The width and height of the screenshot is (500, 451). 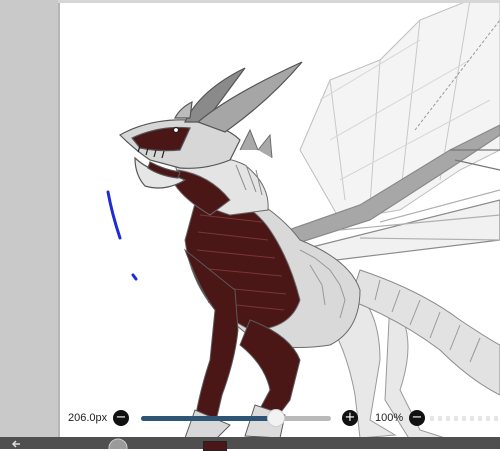 What do you see at coordinates (88, 418) in the screenshot?
I see `brush-size-label: 206.0px` at bounding box center [88, 418].